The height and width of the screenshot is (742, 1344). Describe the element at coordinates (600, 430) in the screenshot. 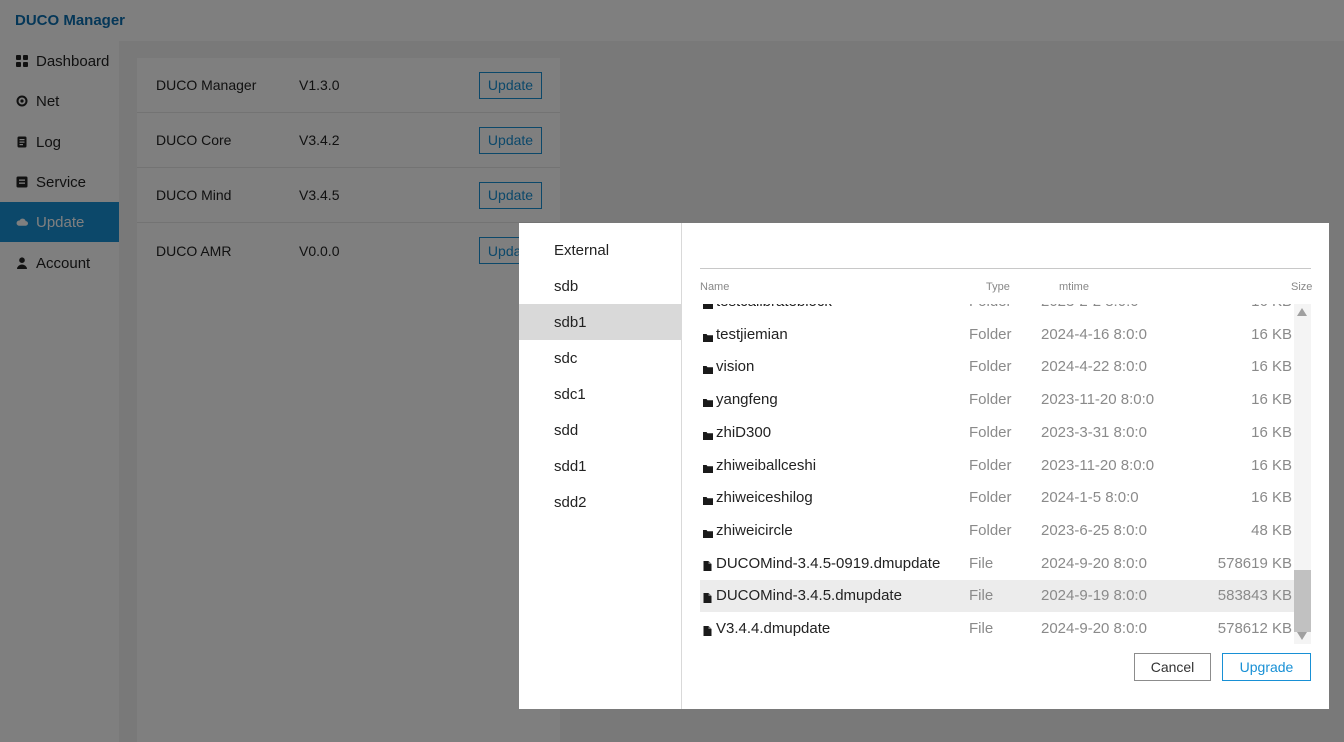

I see `drive-item: sdd` at that location.